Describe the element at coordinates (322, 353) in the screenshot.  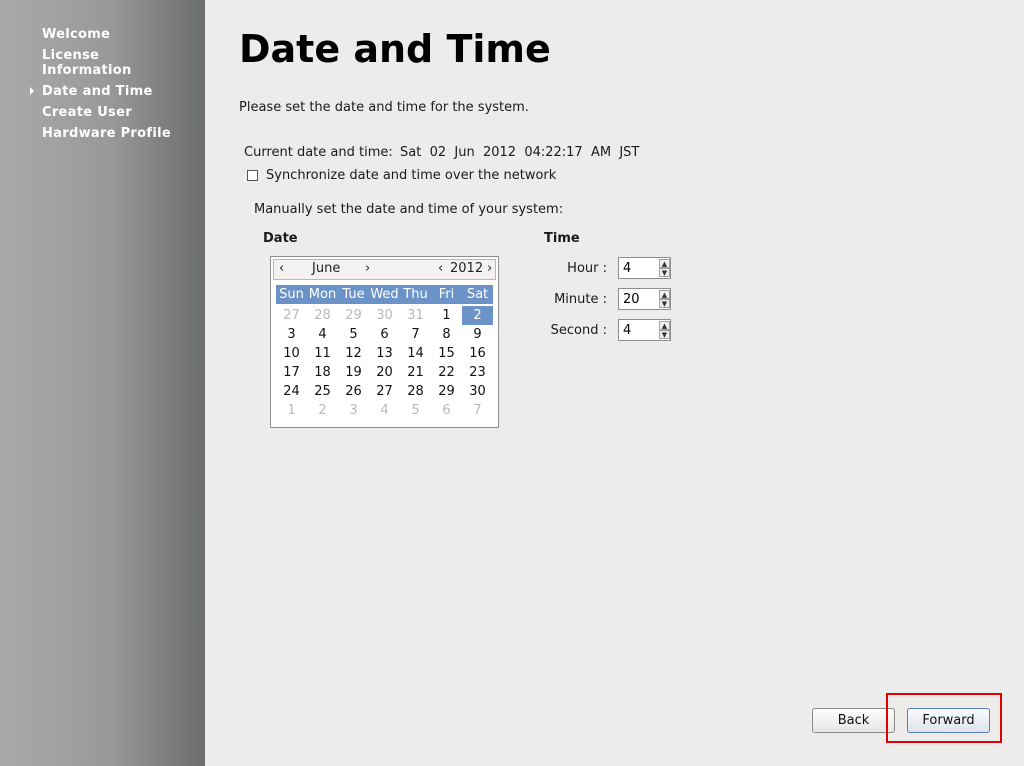
I see `calendar-day-cell: 11` at that location.